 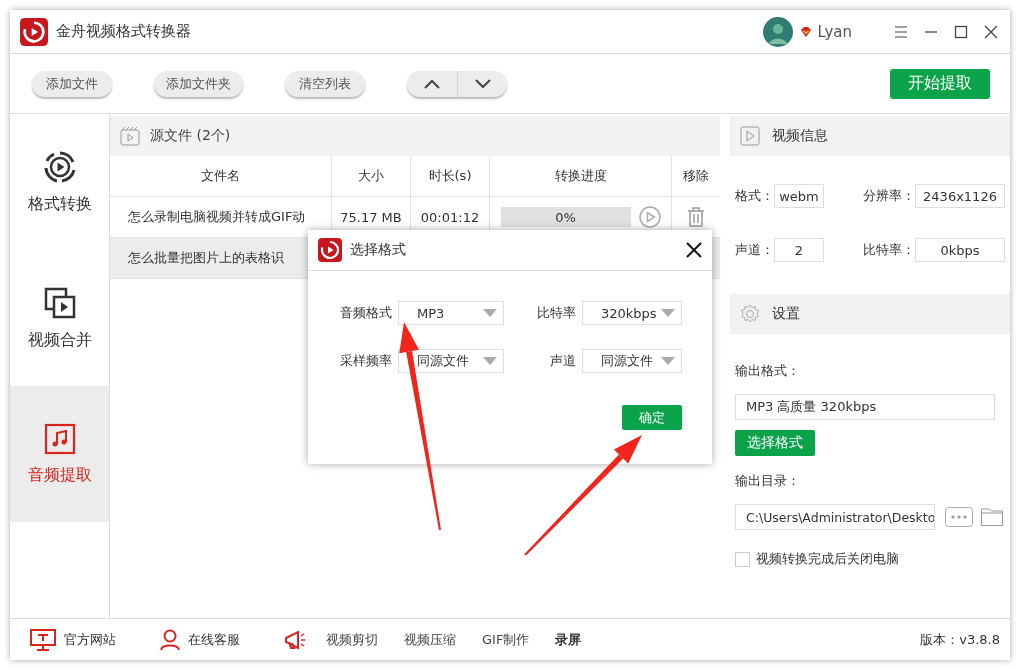 I want to click on video-file-icon, so click(x=130, y=136).